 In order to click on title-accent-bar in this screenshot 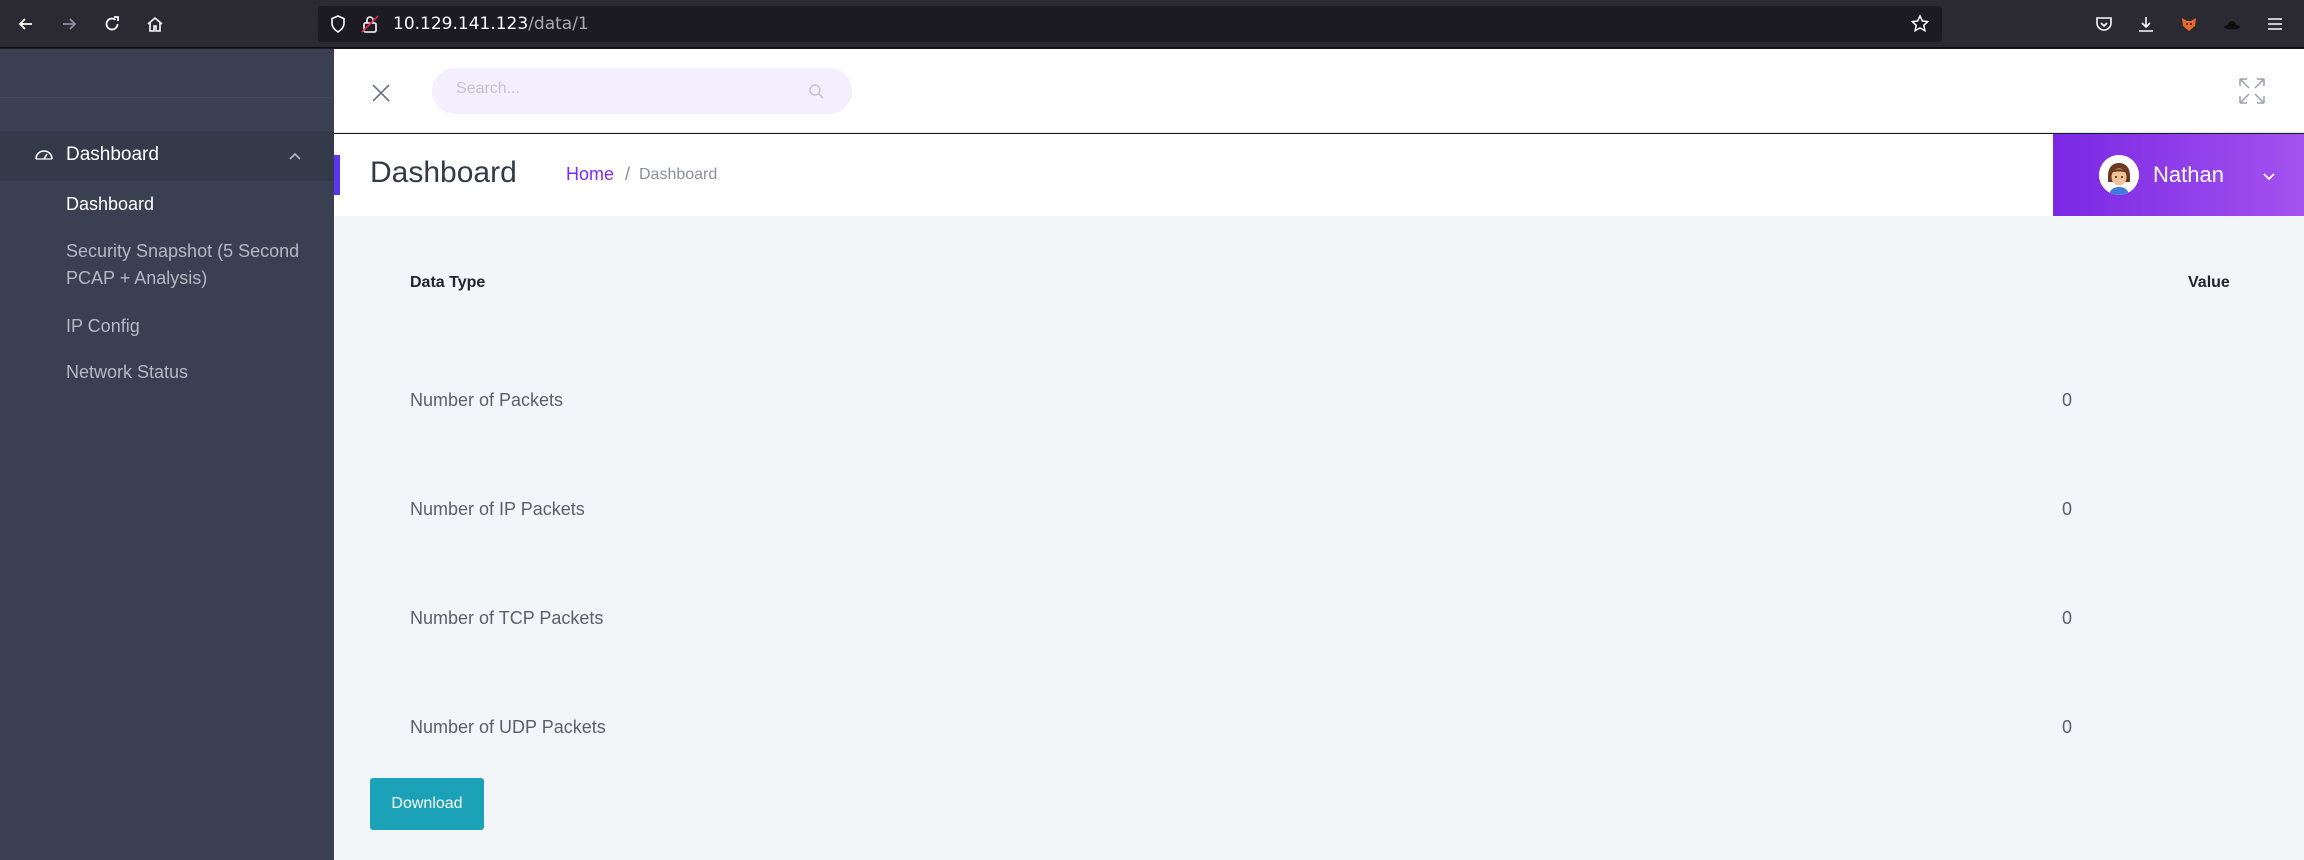, I will do `click(337, 175)`.